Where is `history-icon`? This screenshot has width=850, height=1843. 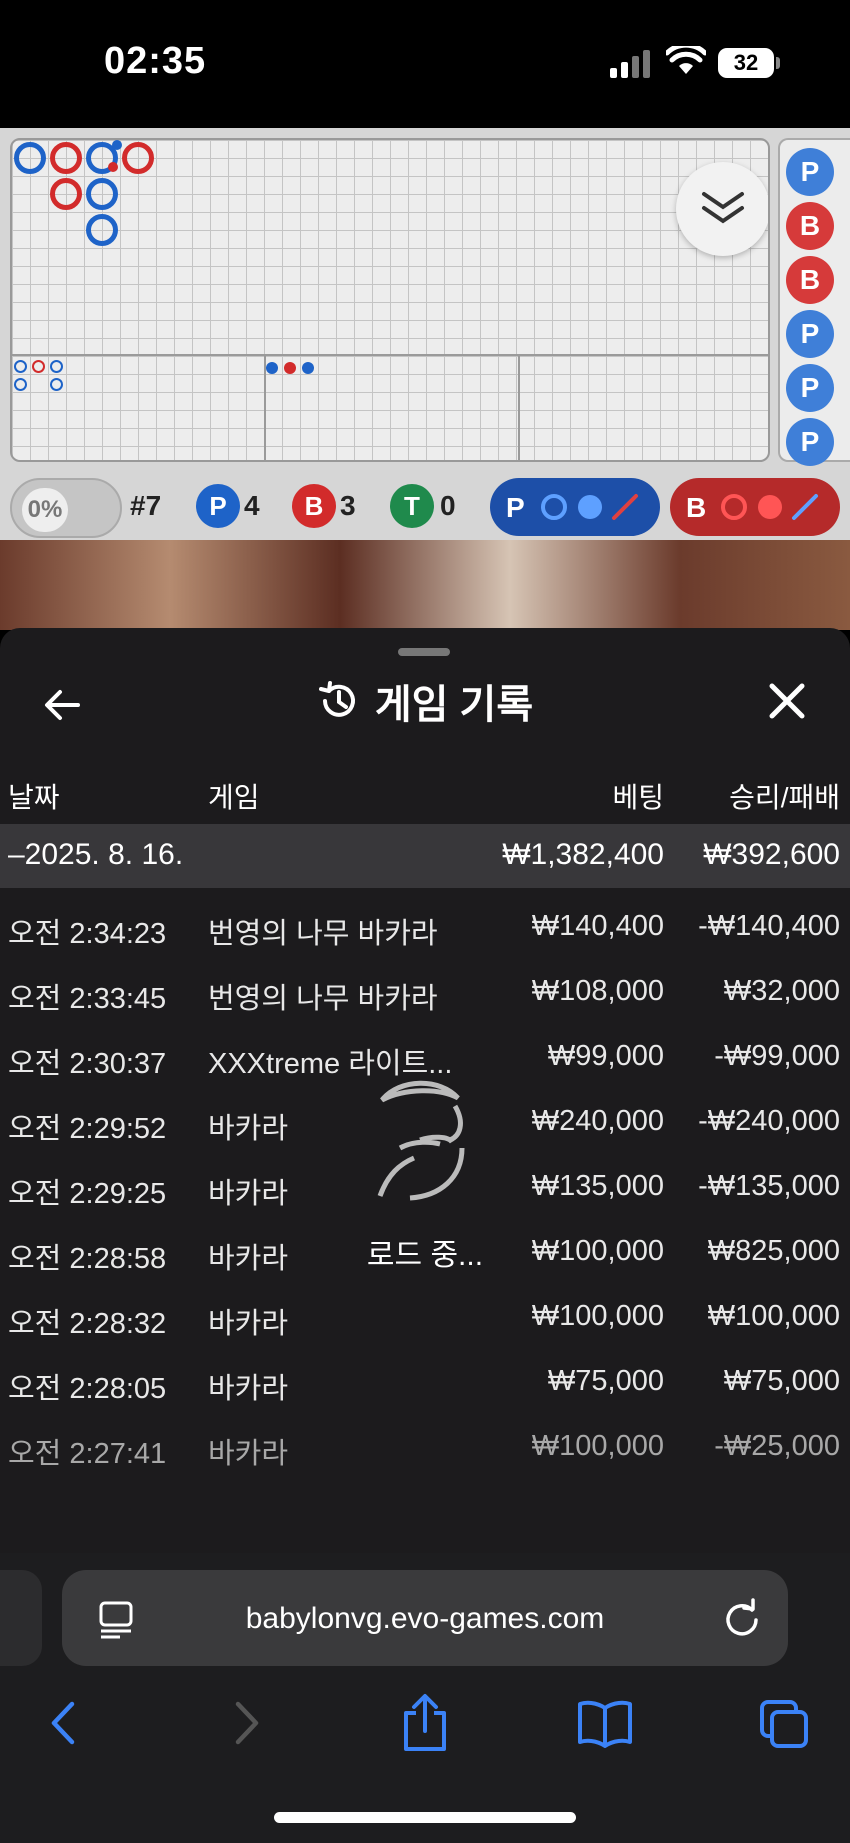 history-icon is located at coordinates (336, 699).